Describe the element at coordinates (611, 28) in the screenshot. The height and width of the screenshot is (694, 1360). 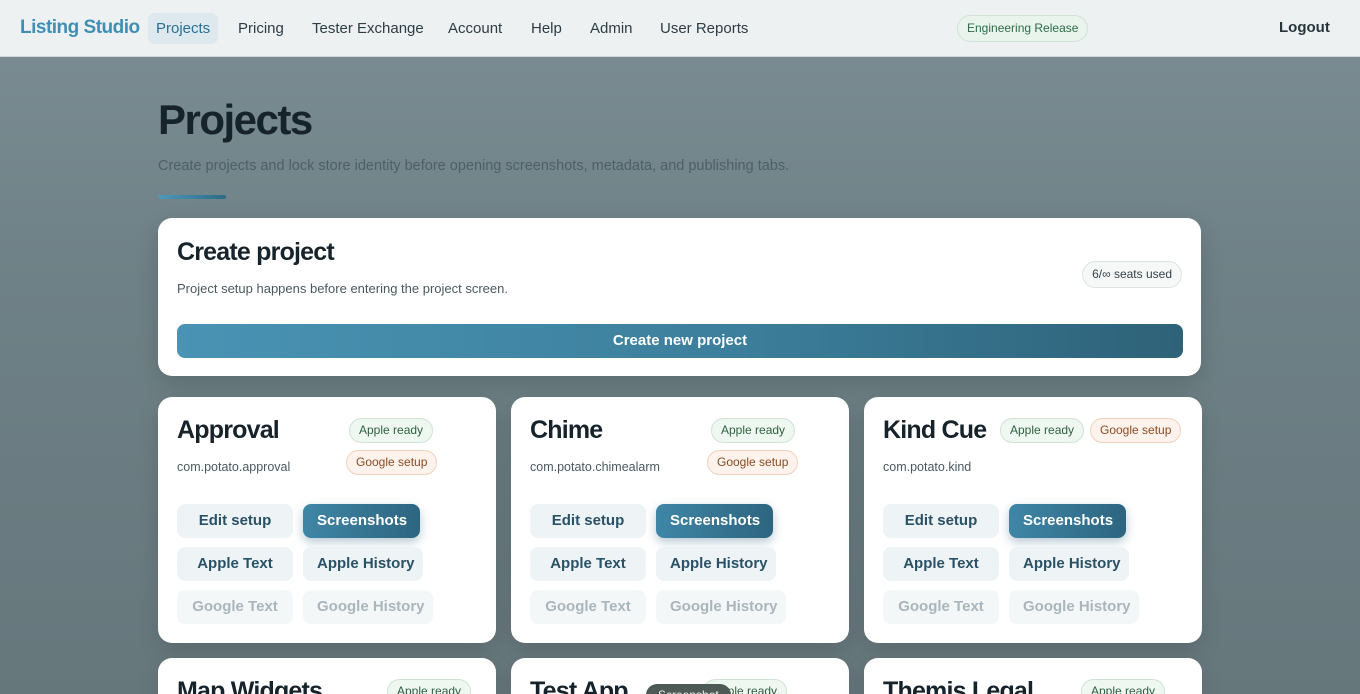
I see `nav-admin: Admin` at that location.